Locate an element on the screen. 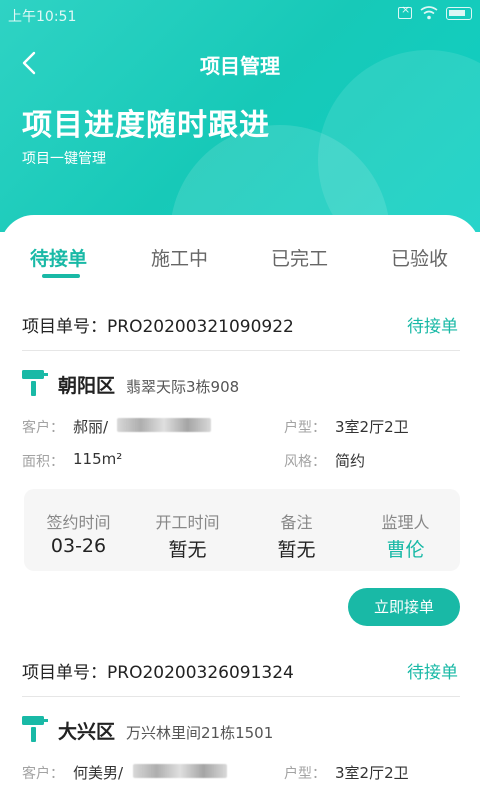 The width and height of the screenshot is (480, 800). status-icons is located at coordinates (435, 11).